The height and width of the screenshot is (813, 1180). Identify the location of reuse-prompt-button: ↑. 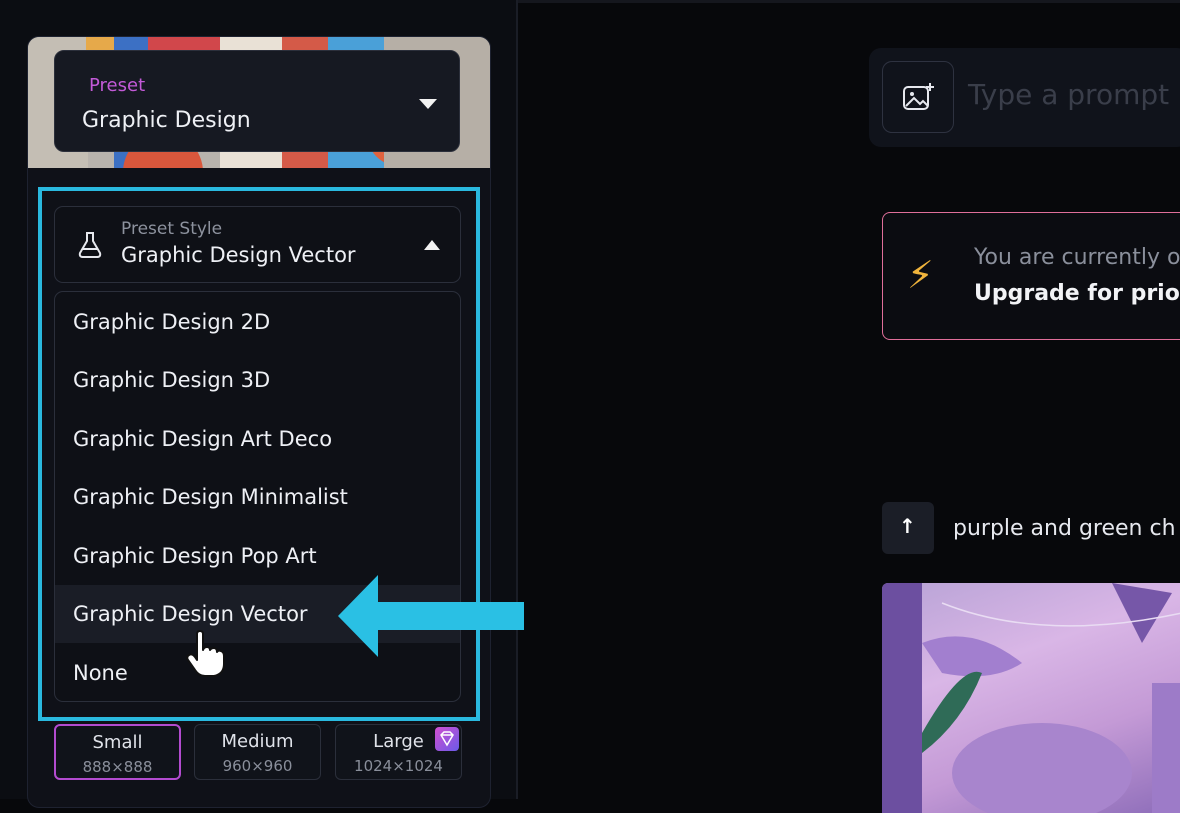
(908, 528).